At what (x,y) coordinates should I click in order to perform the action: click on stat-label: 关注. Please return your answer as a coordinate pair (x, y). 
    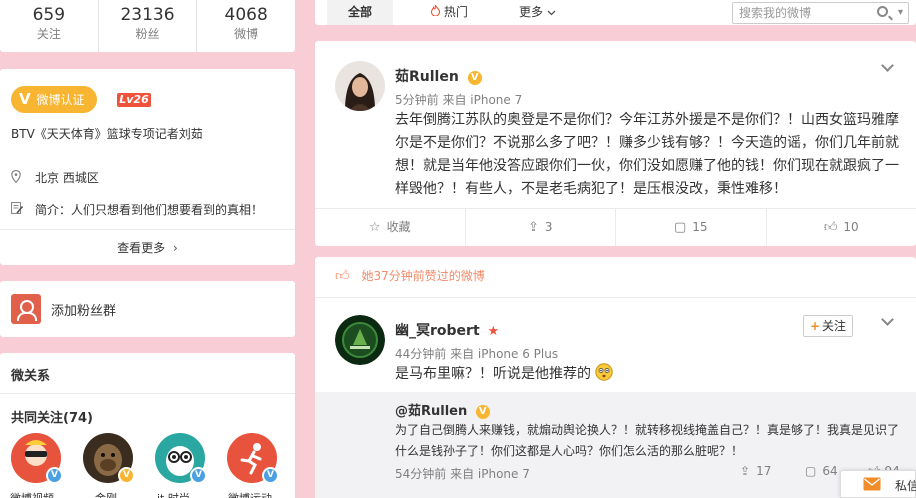
    Looking at the image, I should click on (48, 34).